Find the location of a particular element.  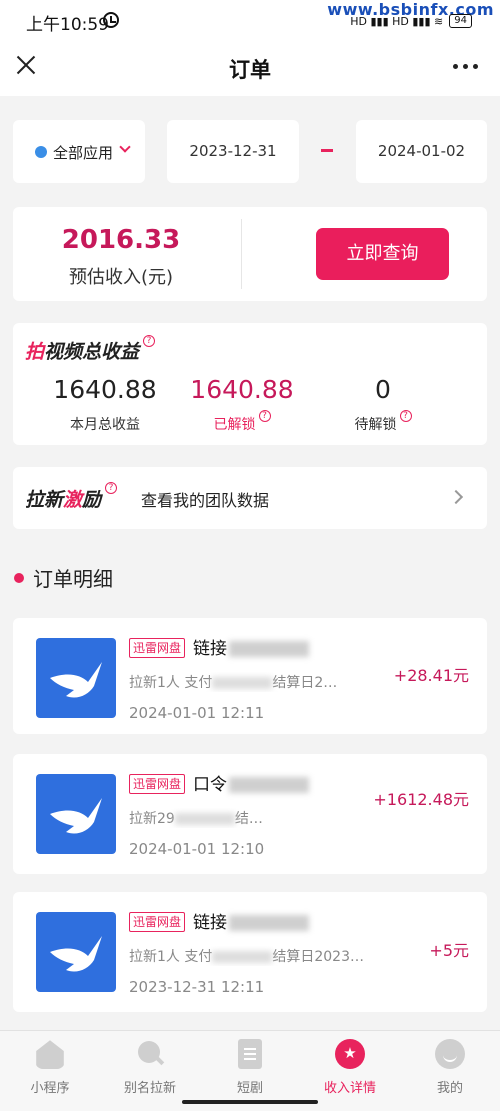

document-icon is located at coordinates (250, 1054).